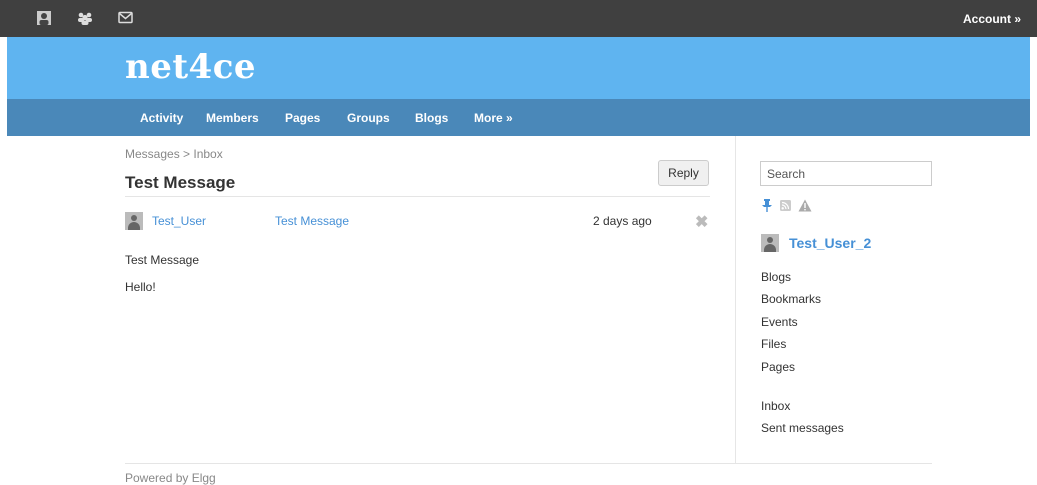 The width and height of the screenshot is (1037, 485). I want to click on warning-icon, so click(805, 207).